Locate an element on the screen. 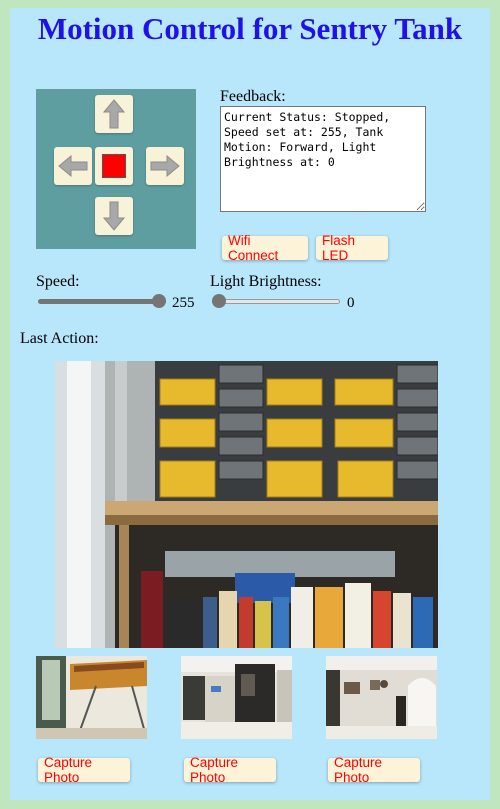  arrow-left-icon is located at coordinates (73, 166).